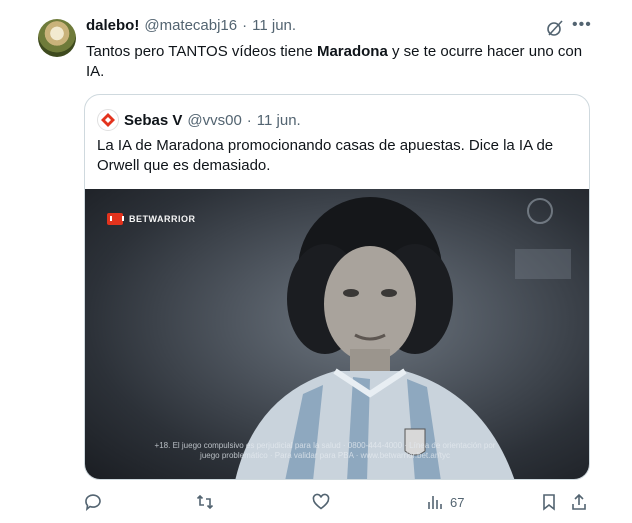 The height and width of the screenshot is (523, 632). I want to click on reply-icon, so click(93, 502).